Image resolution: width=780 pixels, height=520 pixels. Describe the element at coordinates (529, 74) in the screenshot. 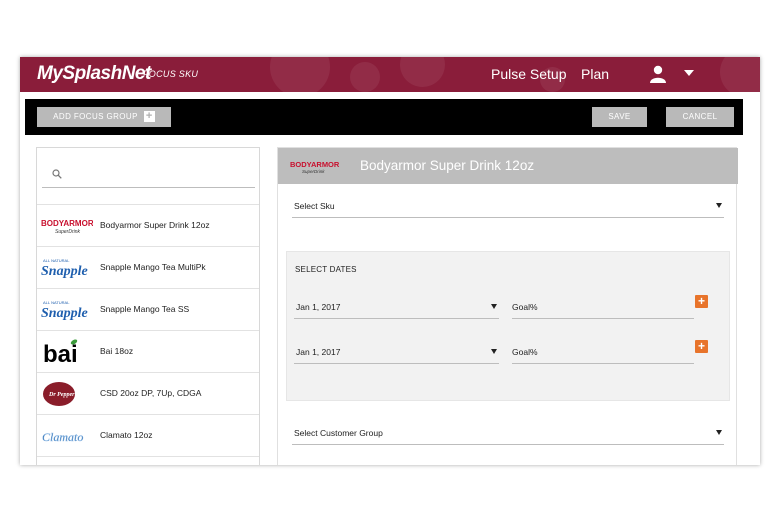

I see `nav-pulse-setup: Pulse Setup` at that location.